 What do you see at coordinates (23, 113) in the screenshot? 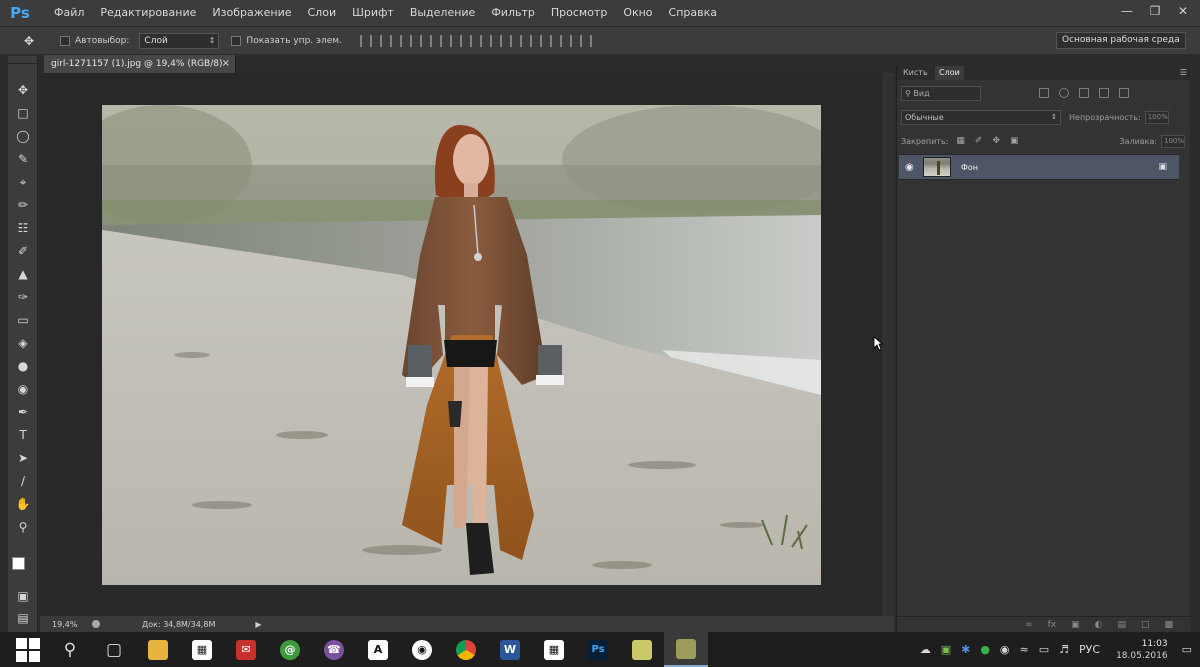
I see `marquee-tool-icon: □` at bounding box center [23, 113].